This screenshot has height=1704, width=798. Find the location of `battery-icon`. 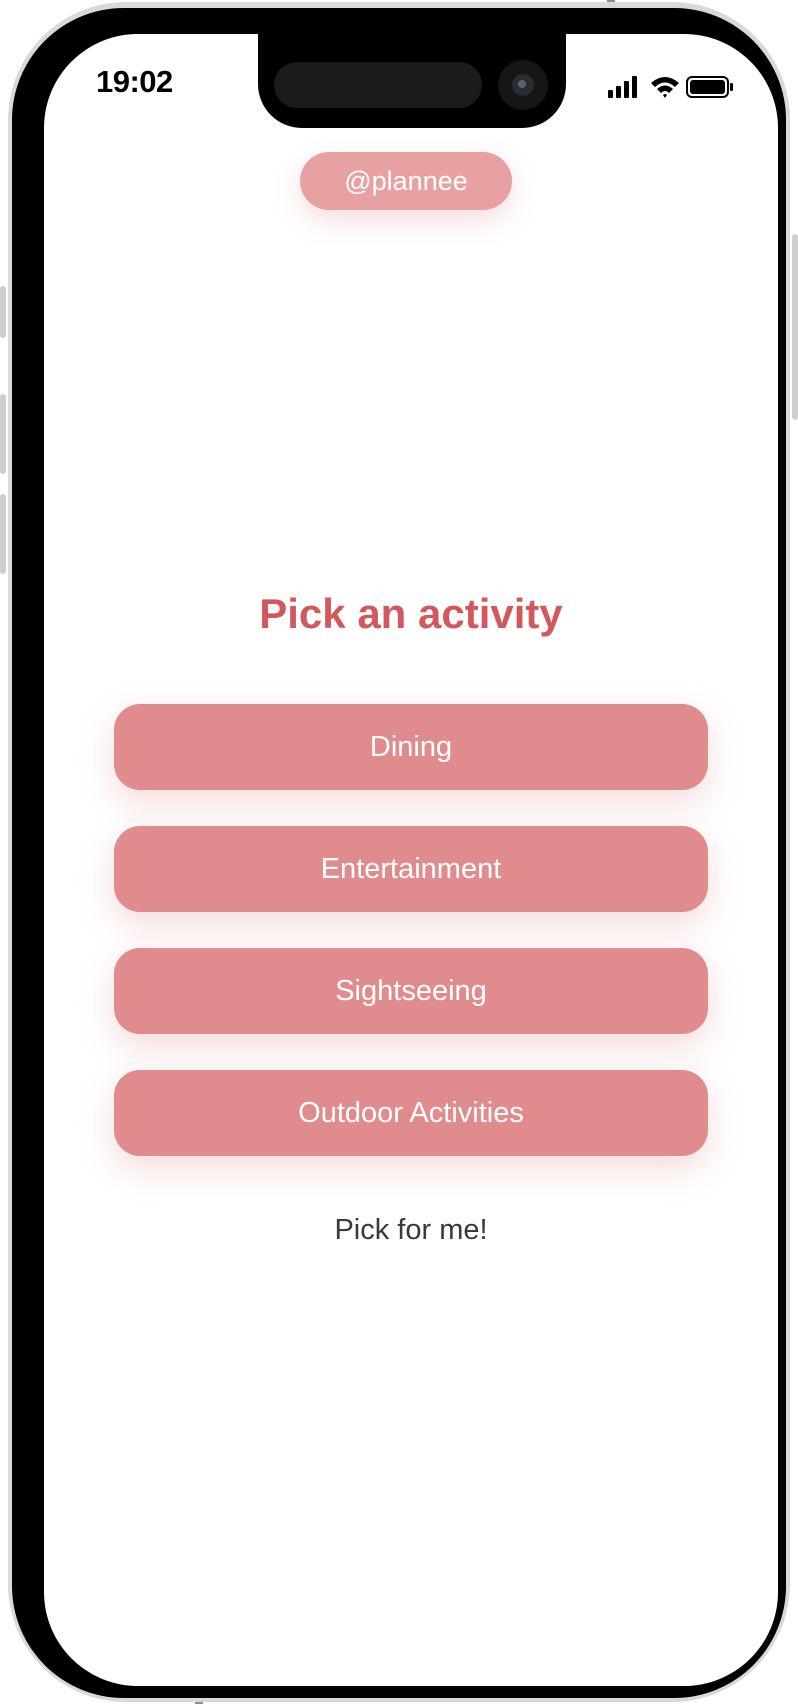

battery-icon is located at coordinates (709, 87).